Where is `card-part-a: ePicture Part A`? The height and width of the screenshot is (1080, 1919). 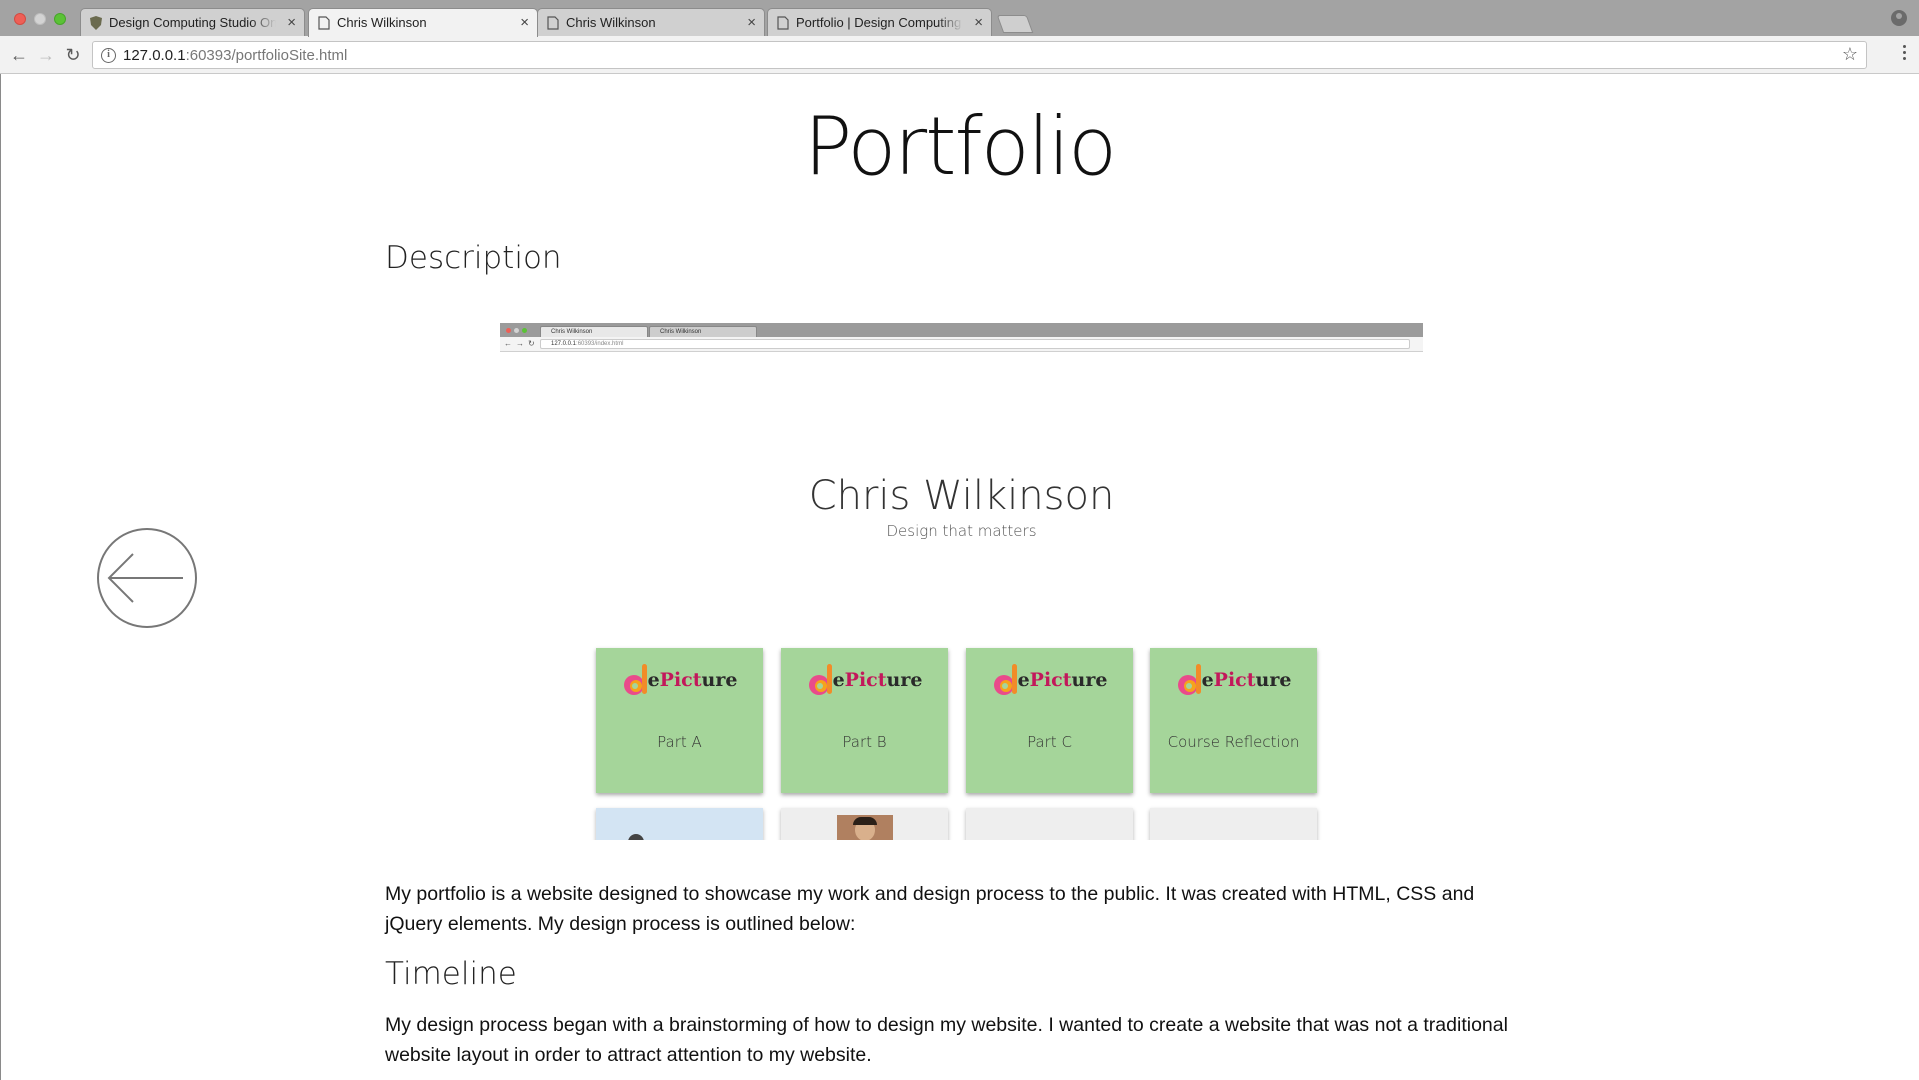 card-part-a: ePicture Part A is located at coordinates (679, 720).